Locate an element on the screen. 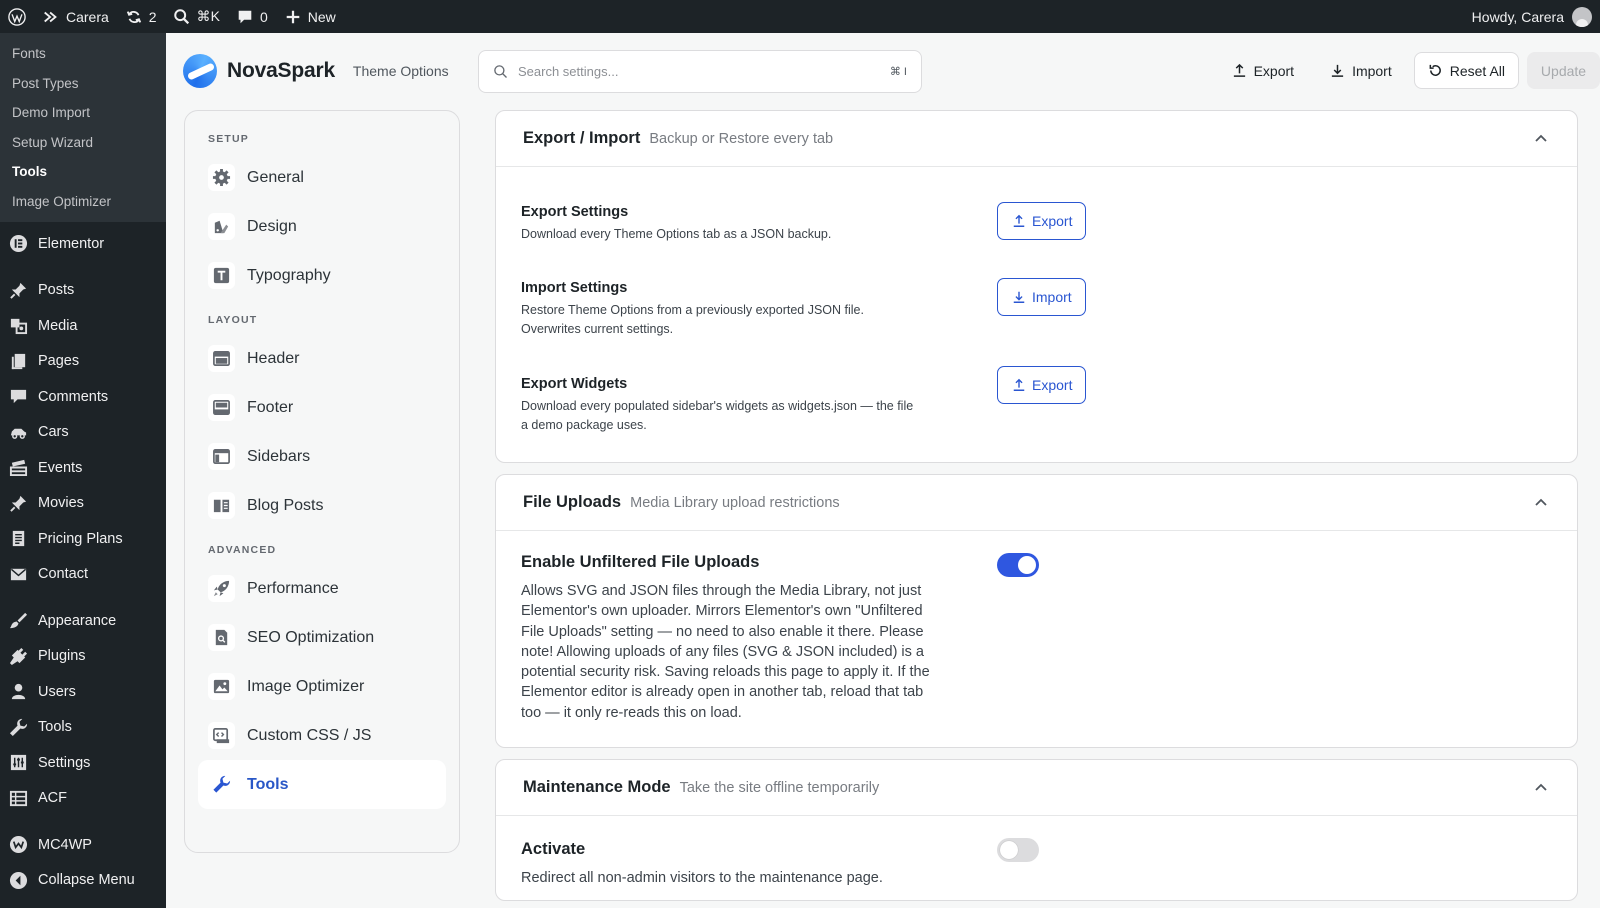  menu-label: Pricing Plans is located at coordinates (80, 538).